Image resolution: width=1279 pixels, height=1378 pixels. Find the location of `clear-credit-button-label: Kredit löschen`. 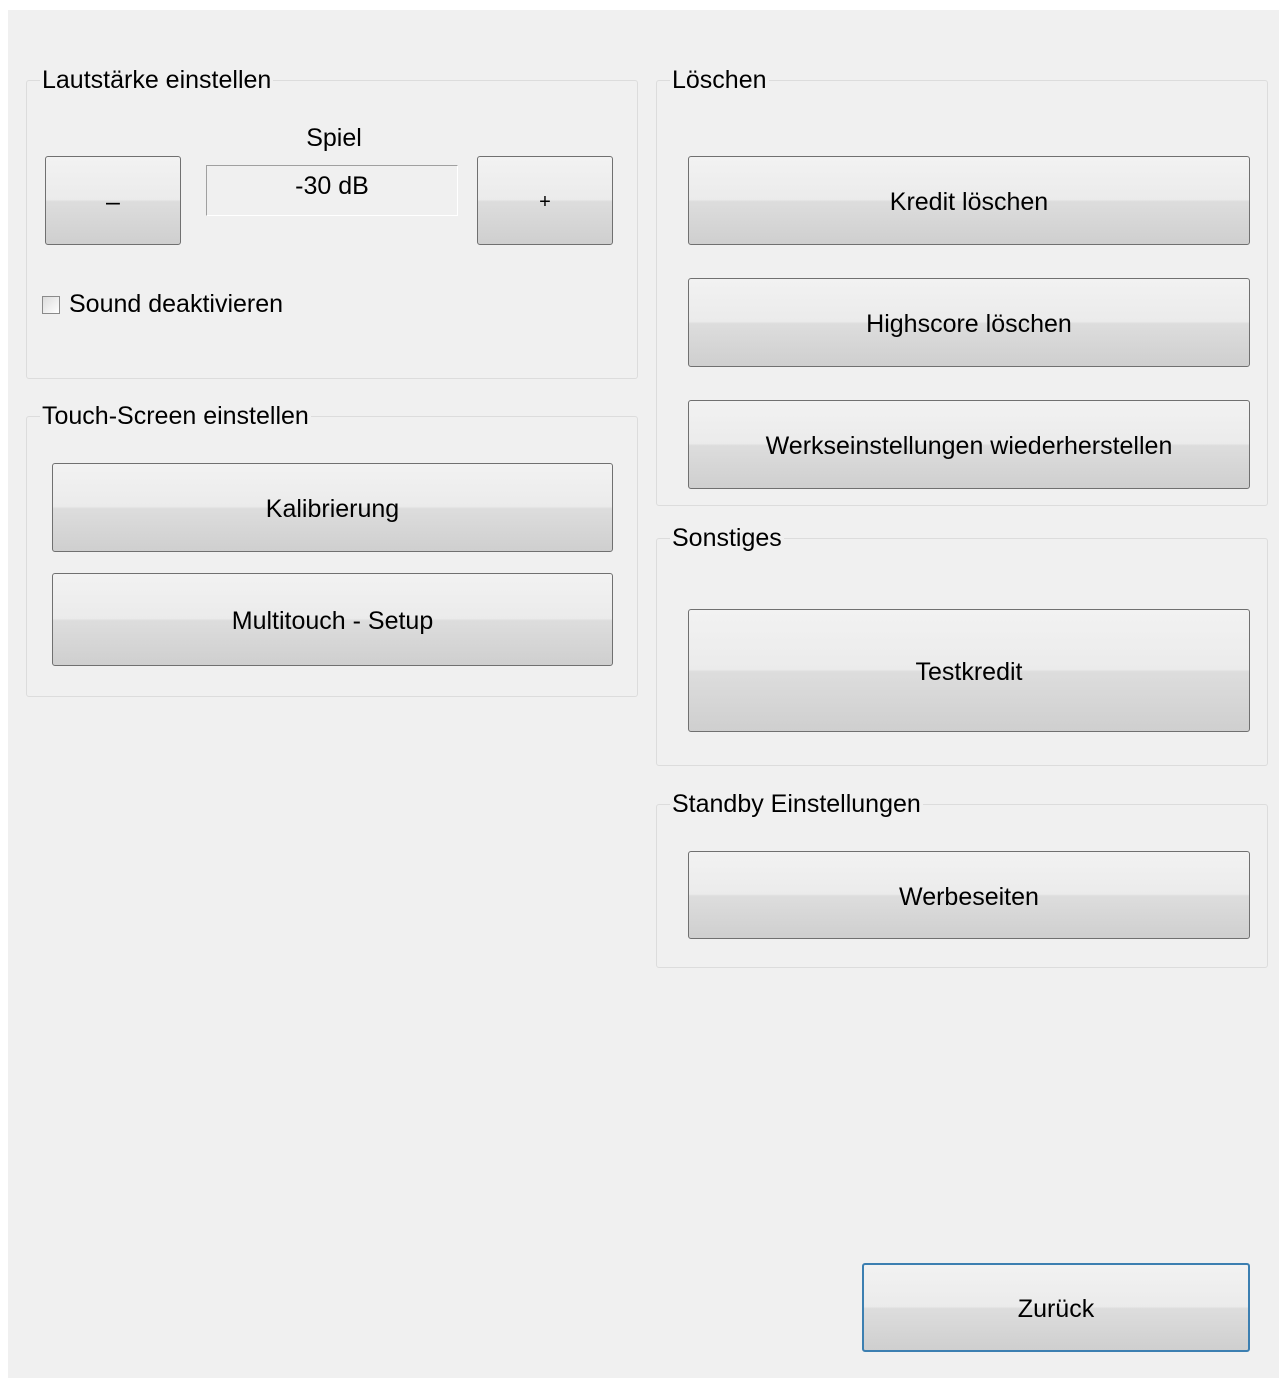

clear-credit-button-label: Kredit löschen is located at coordinates (969, 202).